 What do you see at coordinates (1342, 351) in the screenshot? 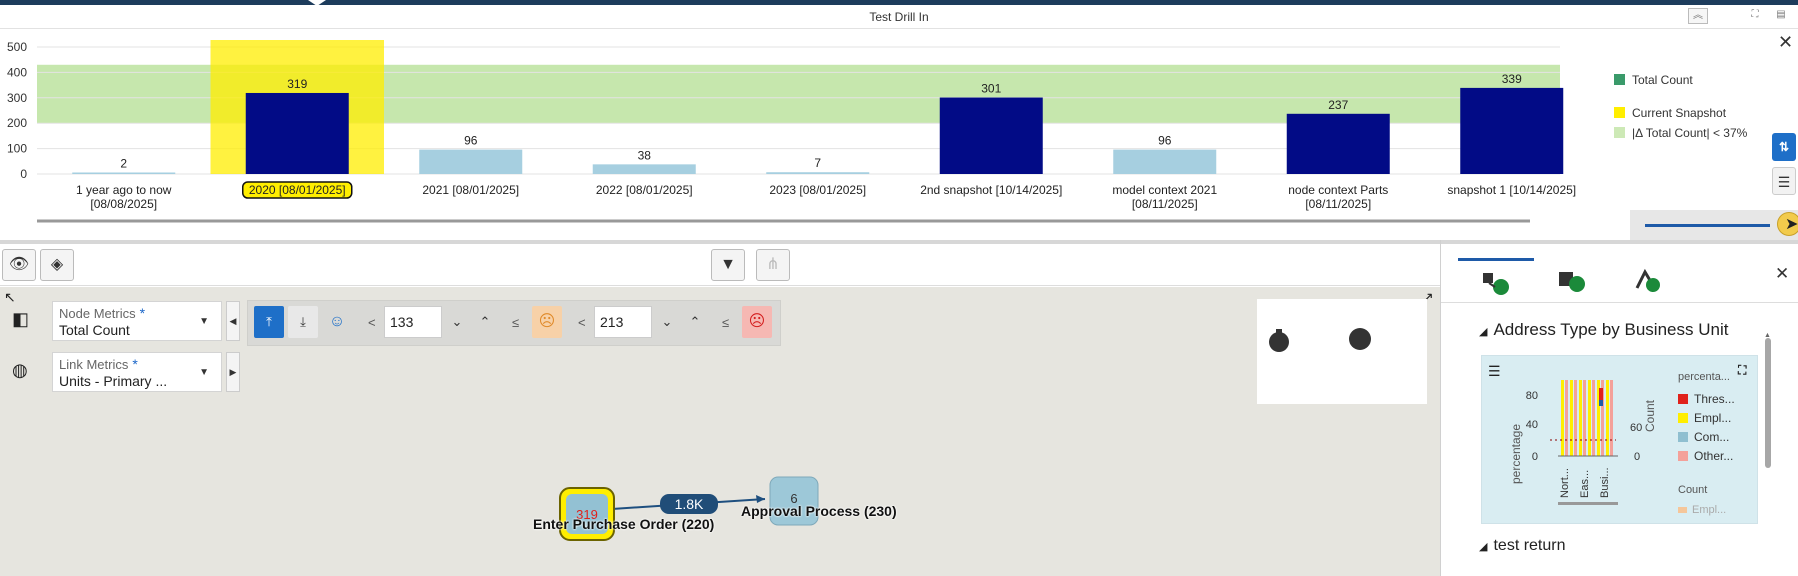
I see `graph-minimap` at bounding box center [1342, 351].